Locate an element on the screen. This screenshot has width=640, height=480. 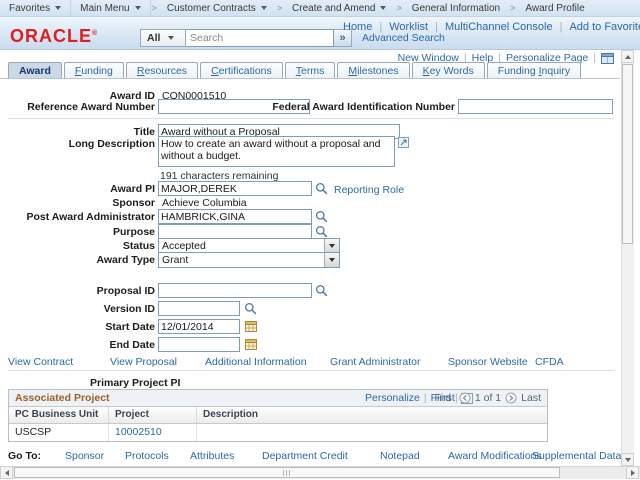
breadcrumb-item-customer-contracts: Customer Contracts is located at coordinates (217, 8).